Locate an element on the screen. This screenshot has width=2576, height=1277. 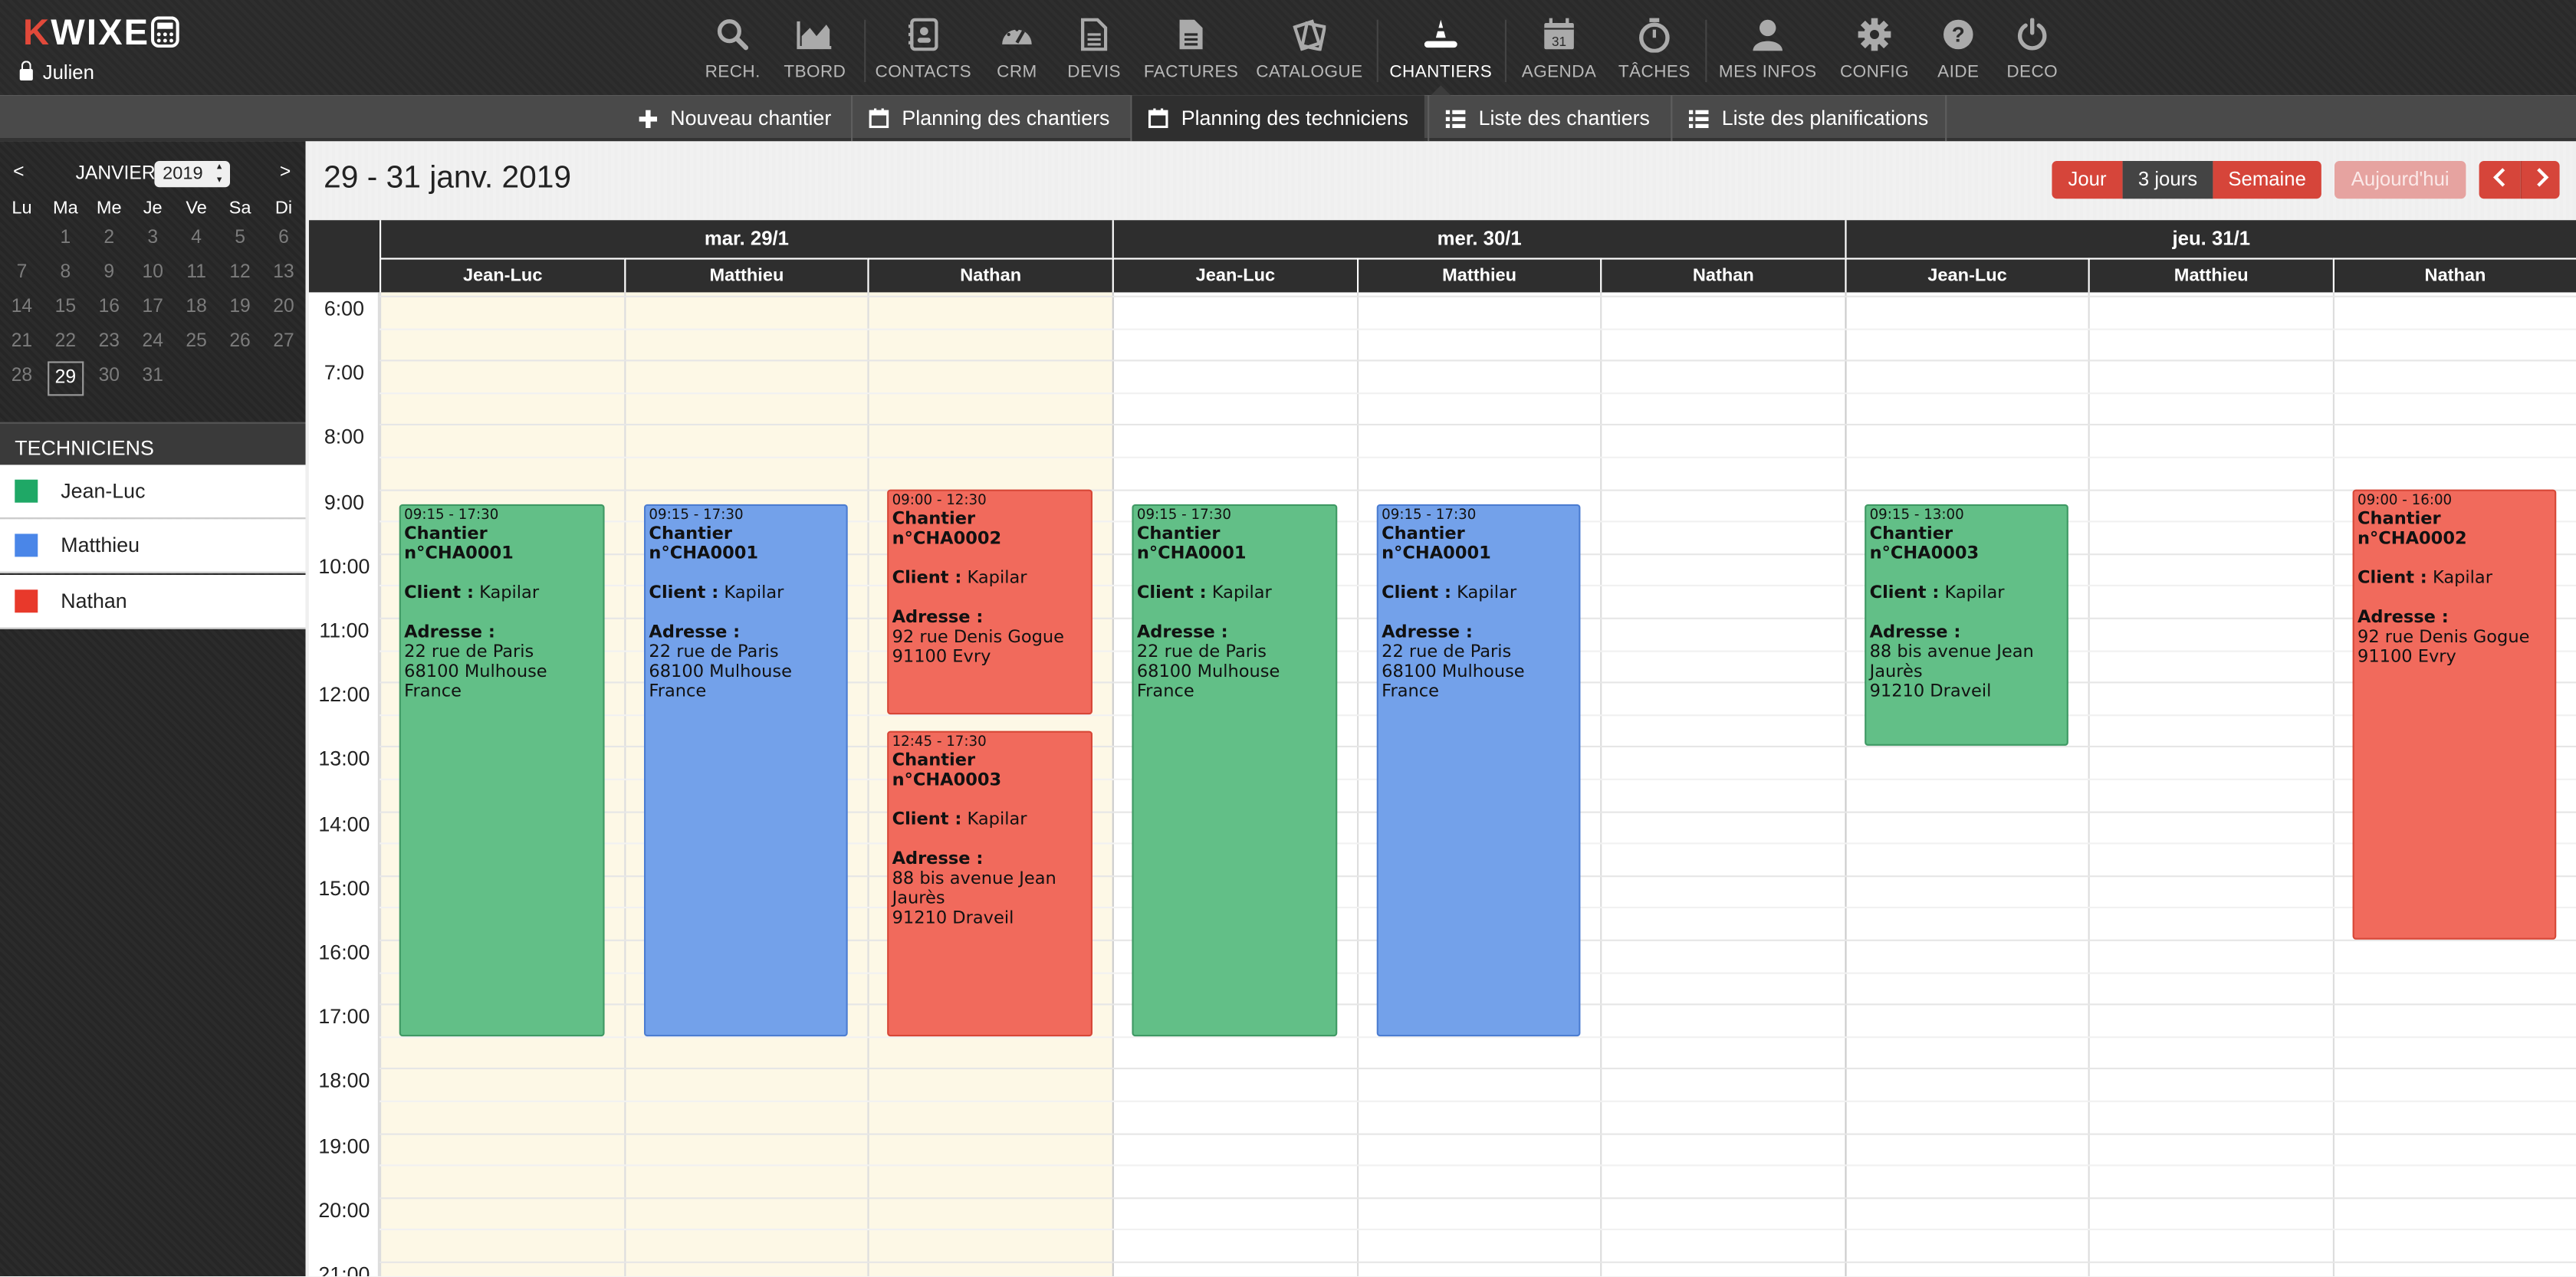
current-user: Julien is located at coordinates (57, 72).